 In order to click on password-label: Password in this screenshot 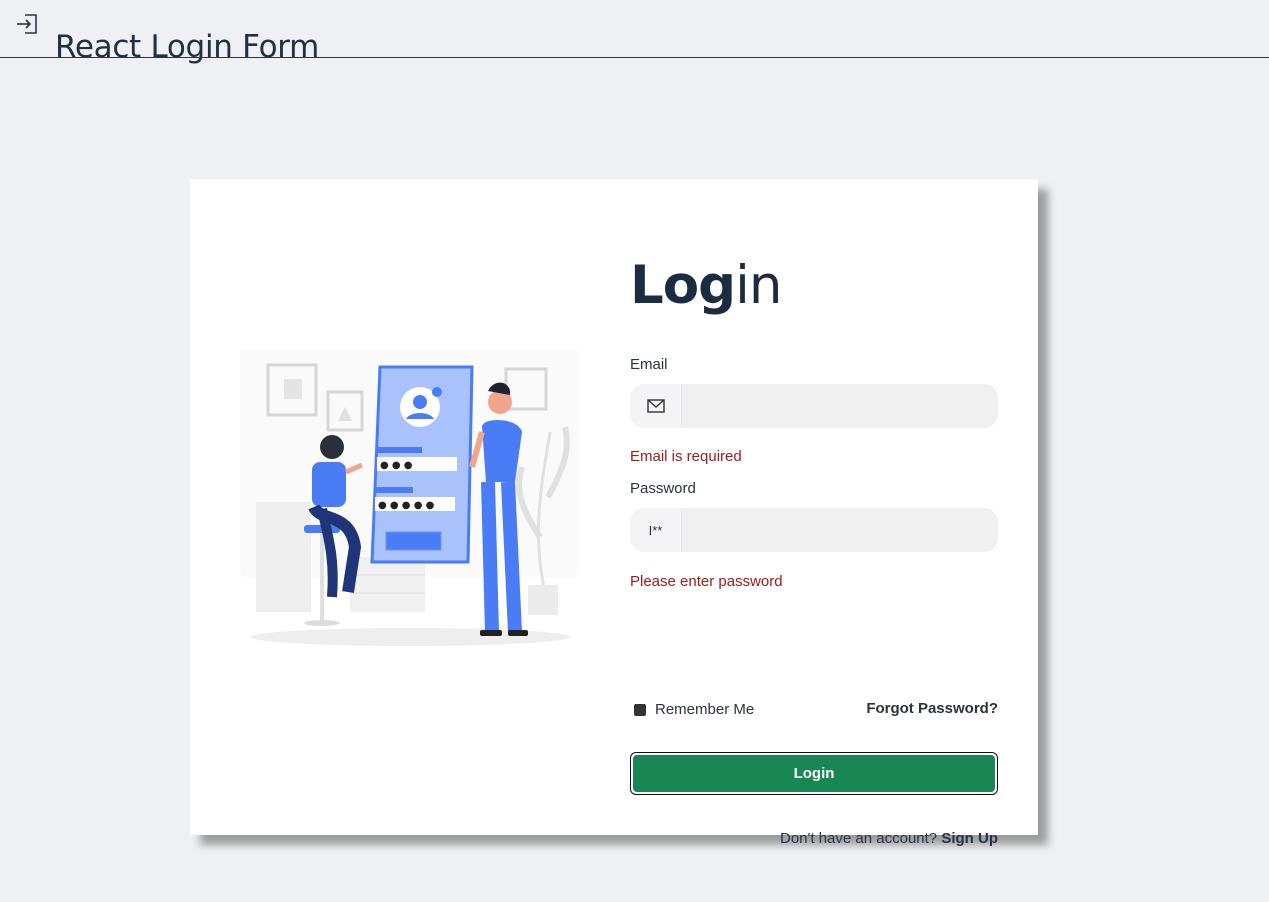, I will do `click(663, 488)`.